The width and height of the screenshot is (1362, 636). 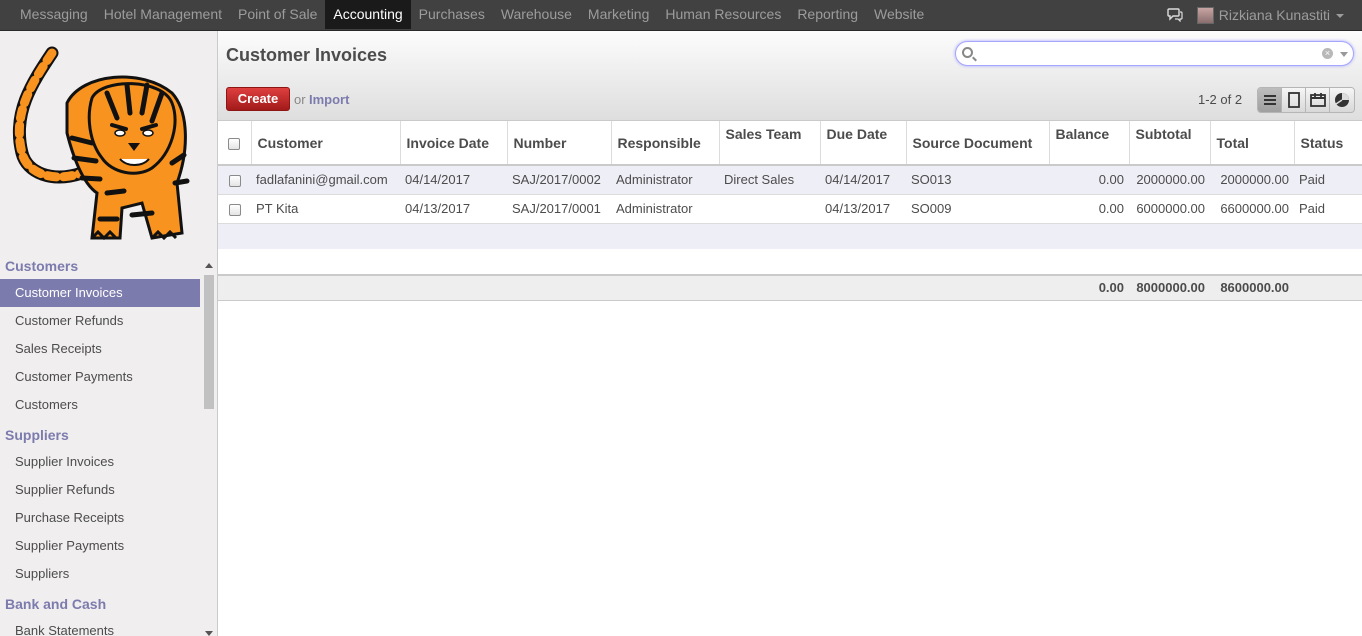 I want to click on sidebar-item-supplier-payments: Supplier Payments, so click(x=100, y=546).